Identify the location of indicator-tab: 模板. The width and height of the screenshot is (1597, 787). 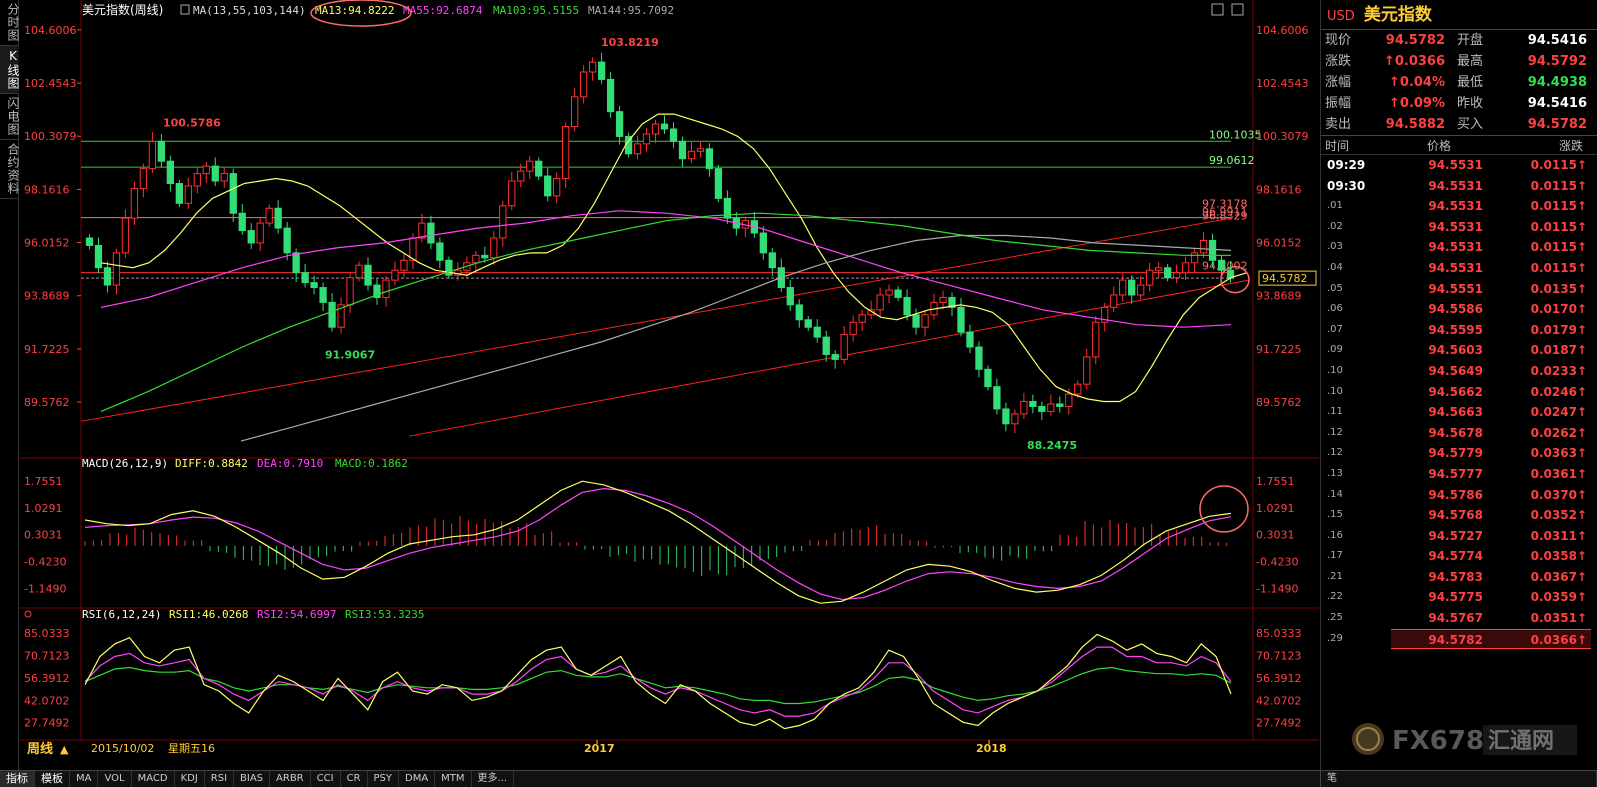
(52, 779).